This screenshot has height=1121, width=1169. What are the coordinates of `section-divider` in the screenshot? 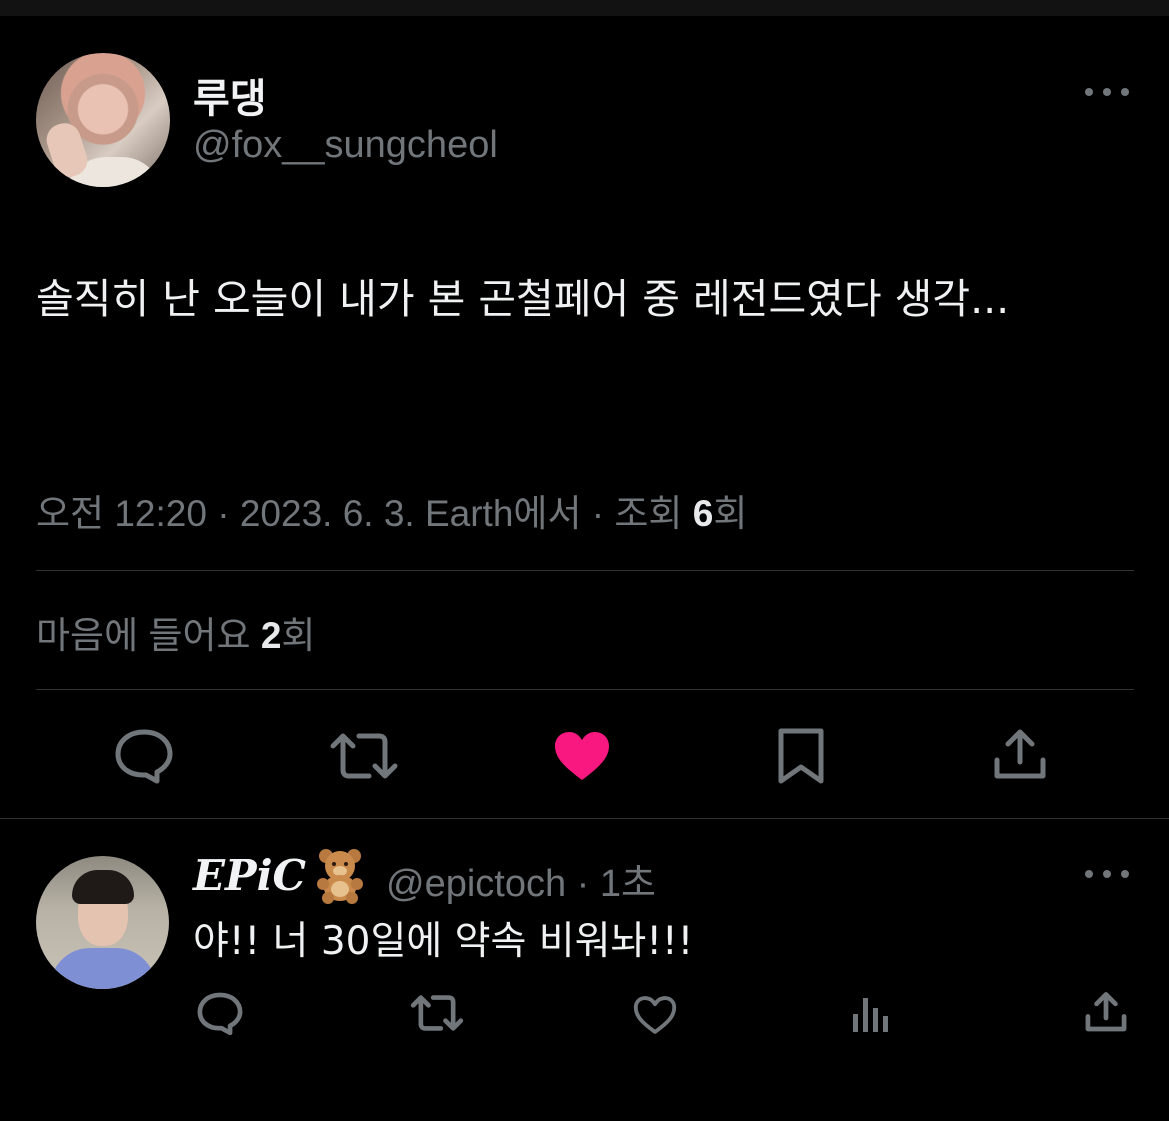 It's located at (584, 818).